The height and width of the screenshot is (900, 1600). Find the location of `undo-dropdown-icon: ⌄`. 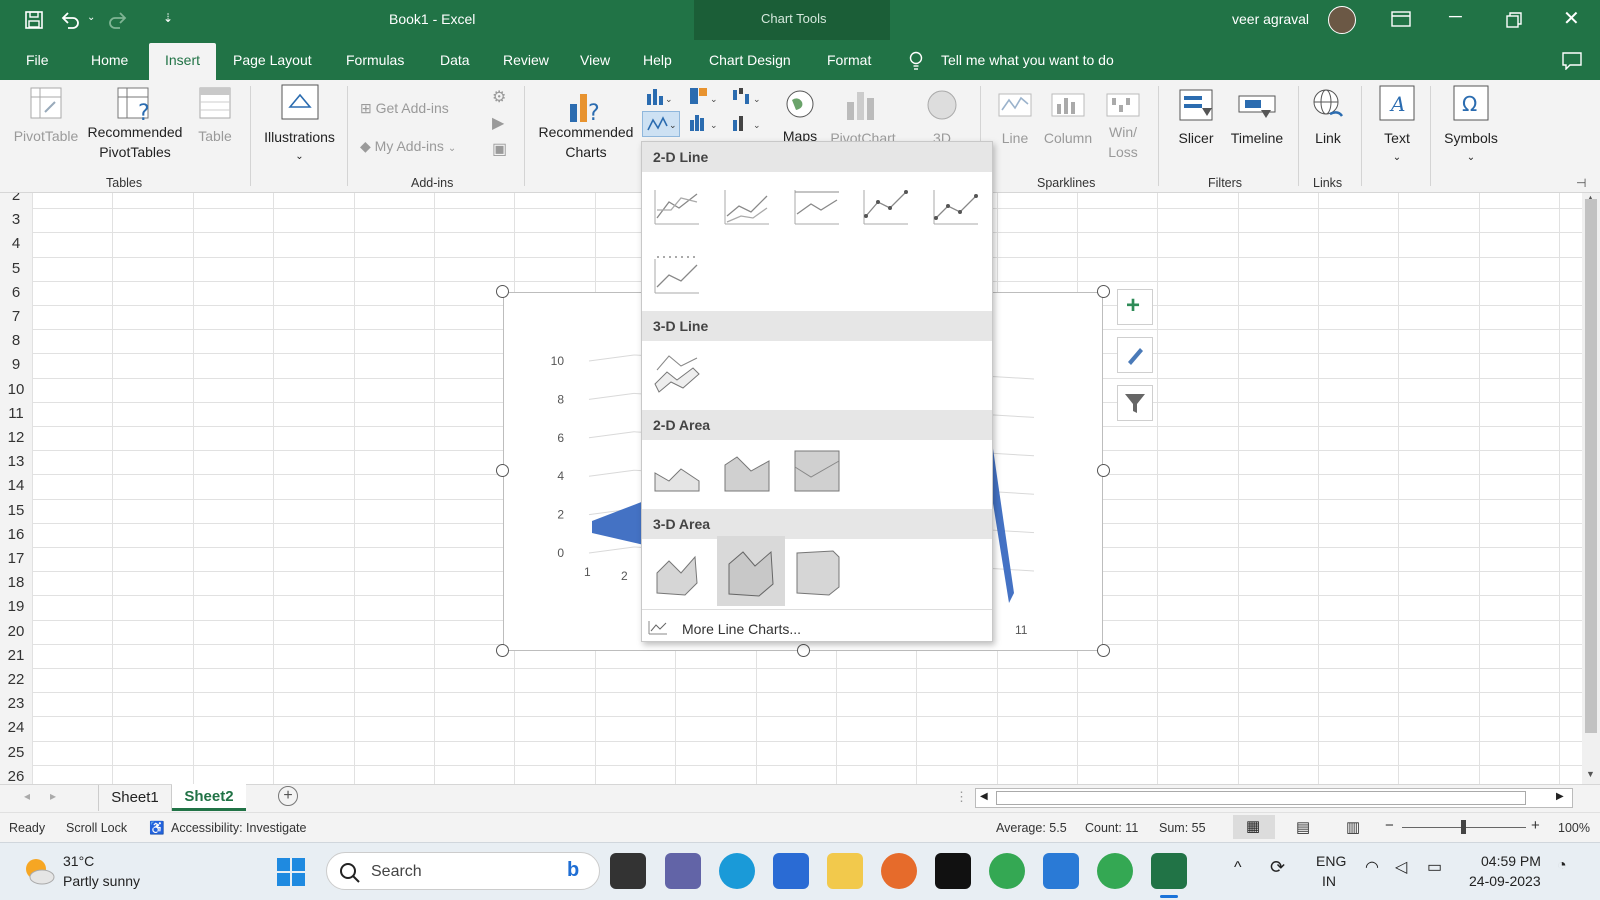

undo-dropdown-icon: ⌄ is located at coordinates (91, 17).